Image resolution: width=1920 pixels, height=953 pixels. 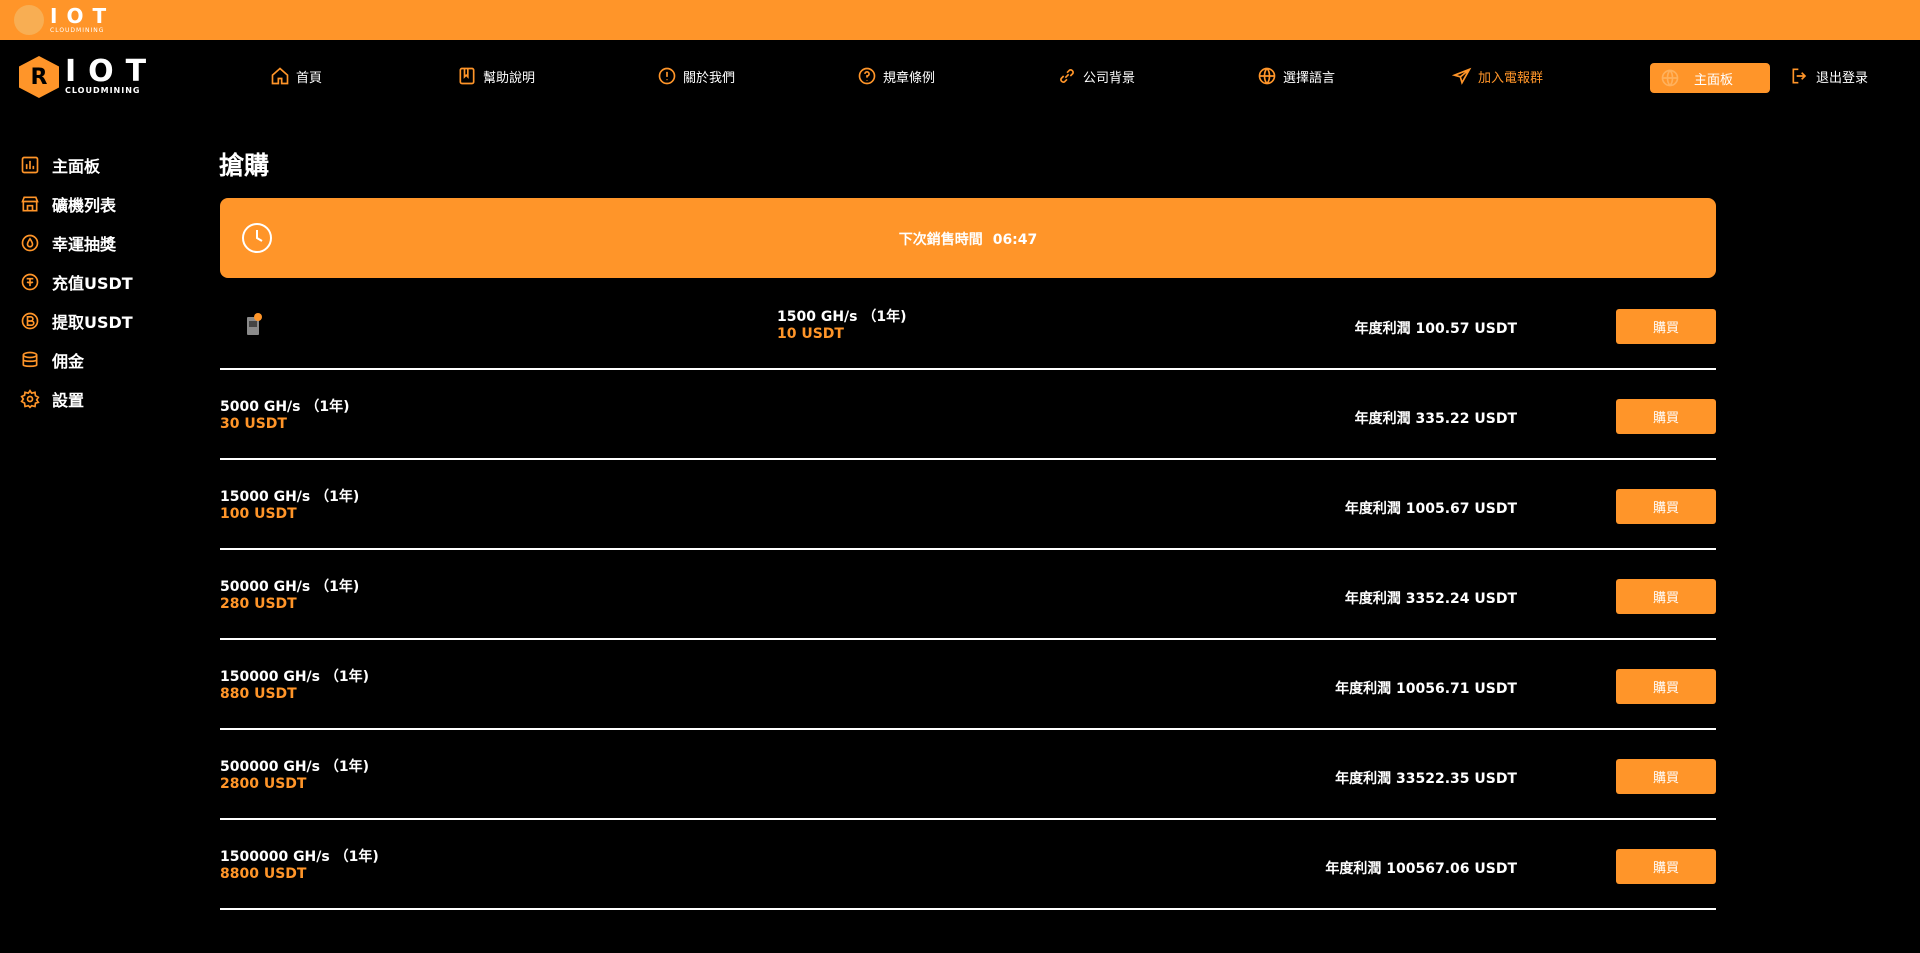 I want to click on sidebar-item-deposit: 充值USDT, so click(x=110, y=281).